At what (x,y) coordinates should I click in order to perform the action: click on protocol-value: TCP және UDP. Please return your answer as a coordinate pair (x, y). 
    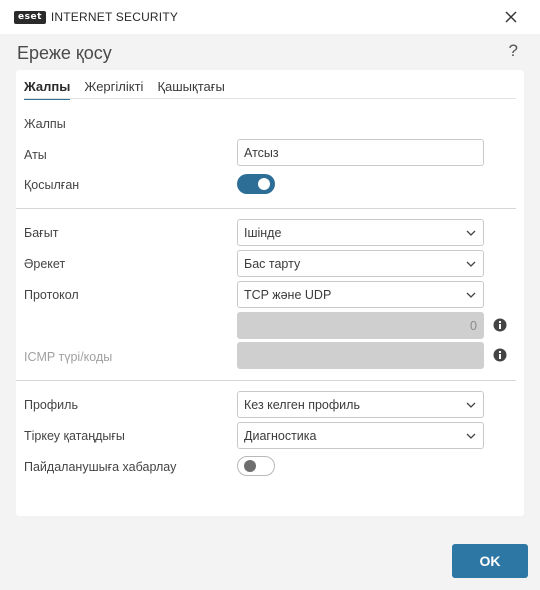
    Looking at the image, I should click on (288, 294).